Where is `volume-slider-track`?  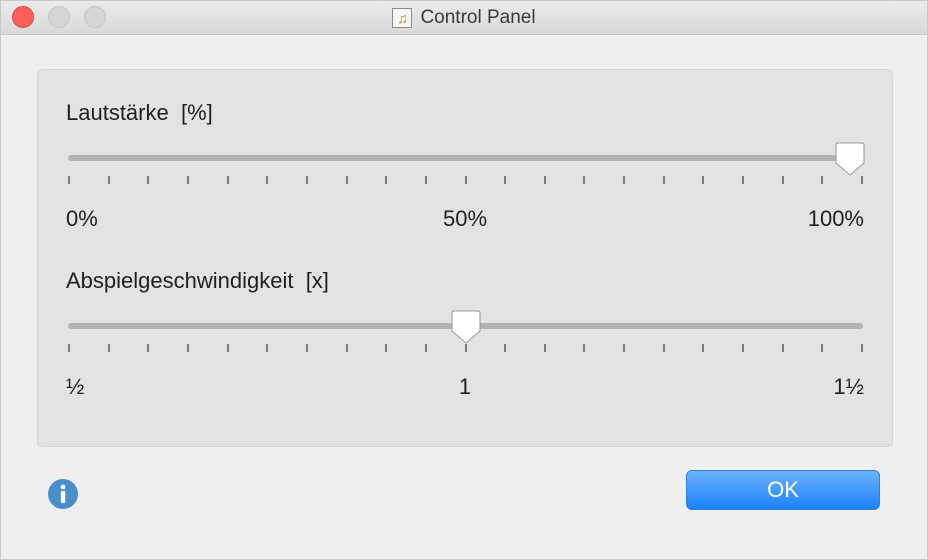
volume-slider-track is located at coordinates (465, 158).